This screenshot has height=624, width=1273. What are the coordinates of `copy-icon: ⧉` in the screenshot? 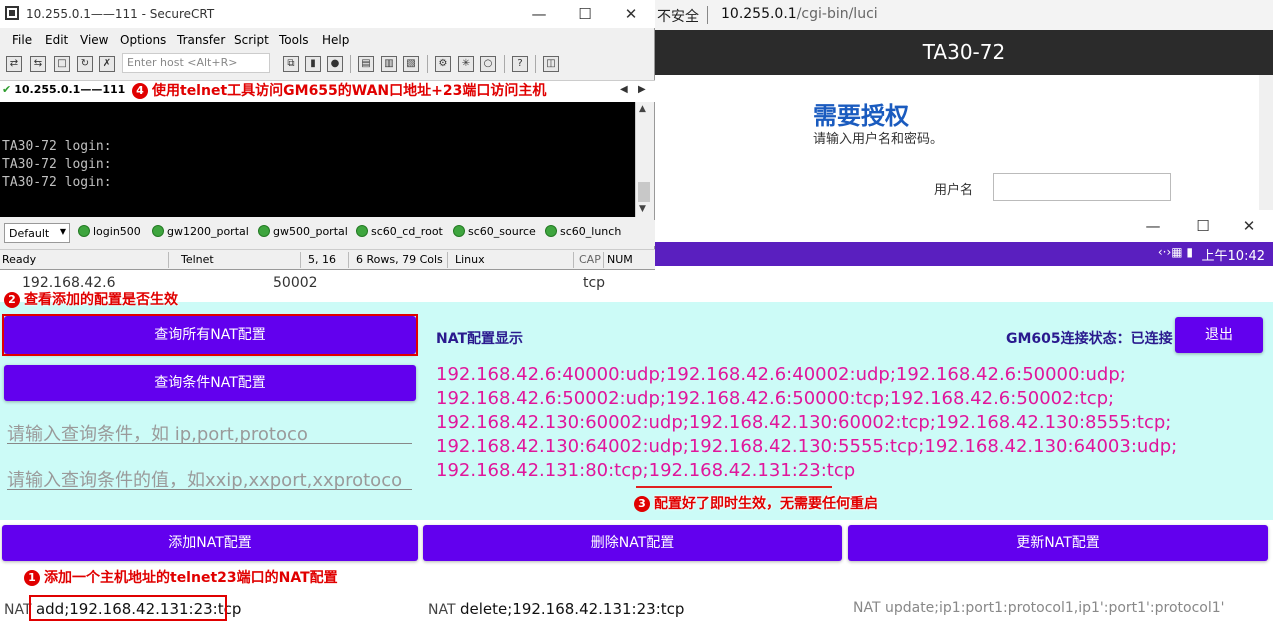 It's located at (291, 64).